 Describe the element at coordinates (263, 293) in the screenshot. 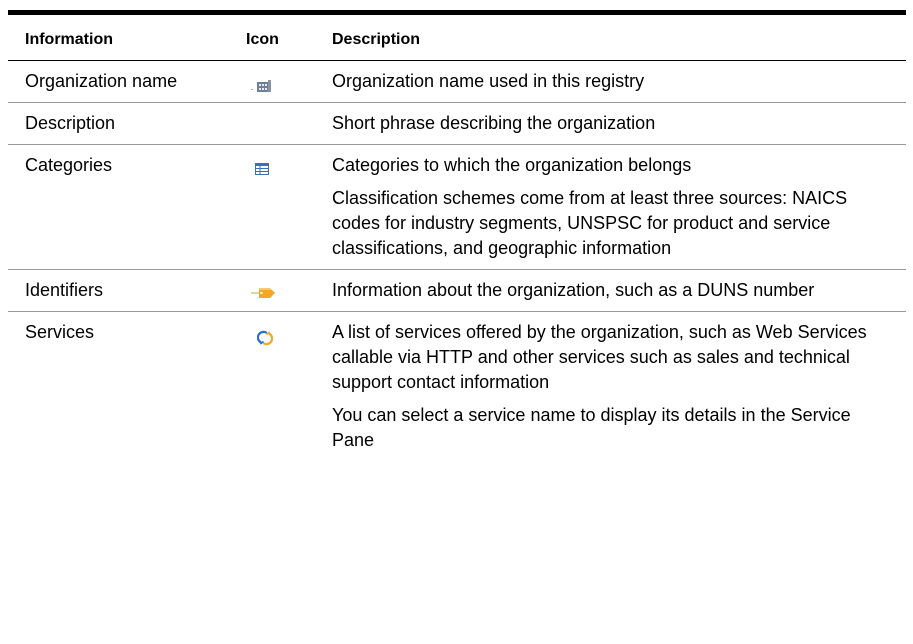

I see `tag-icon` at that location.